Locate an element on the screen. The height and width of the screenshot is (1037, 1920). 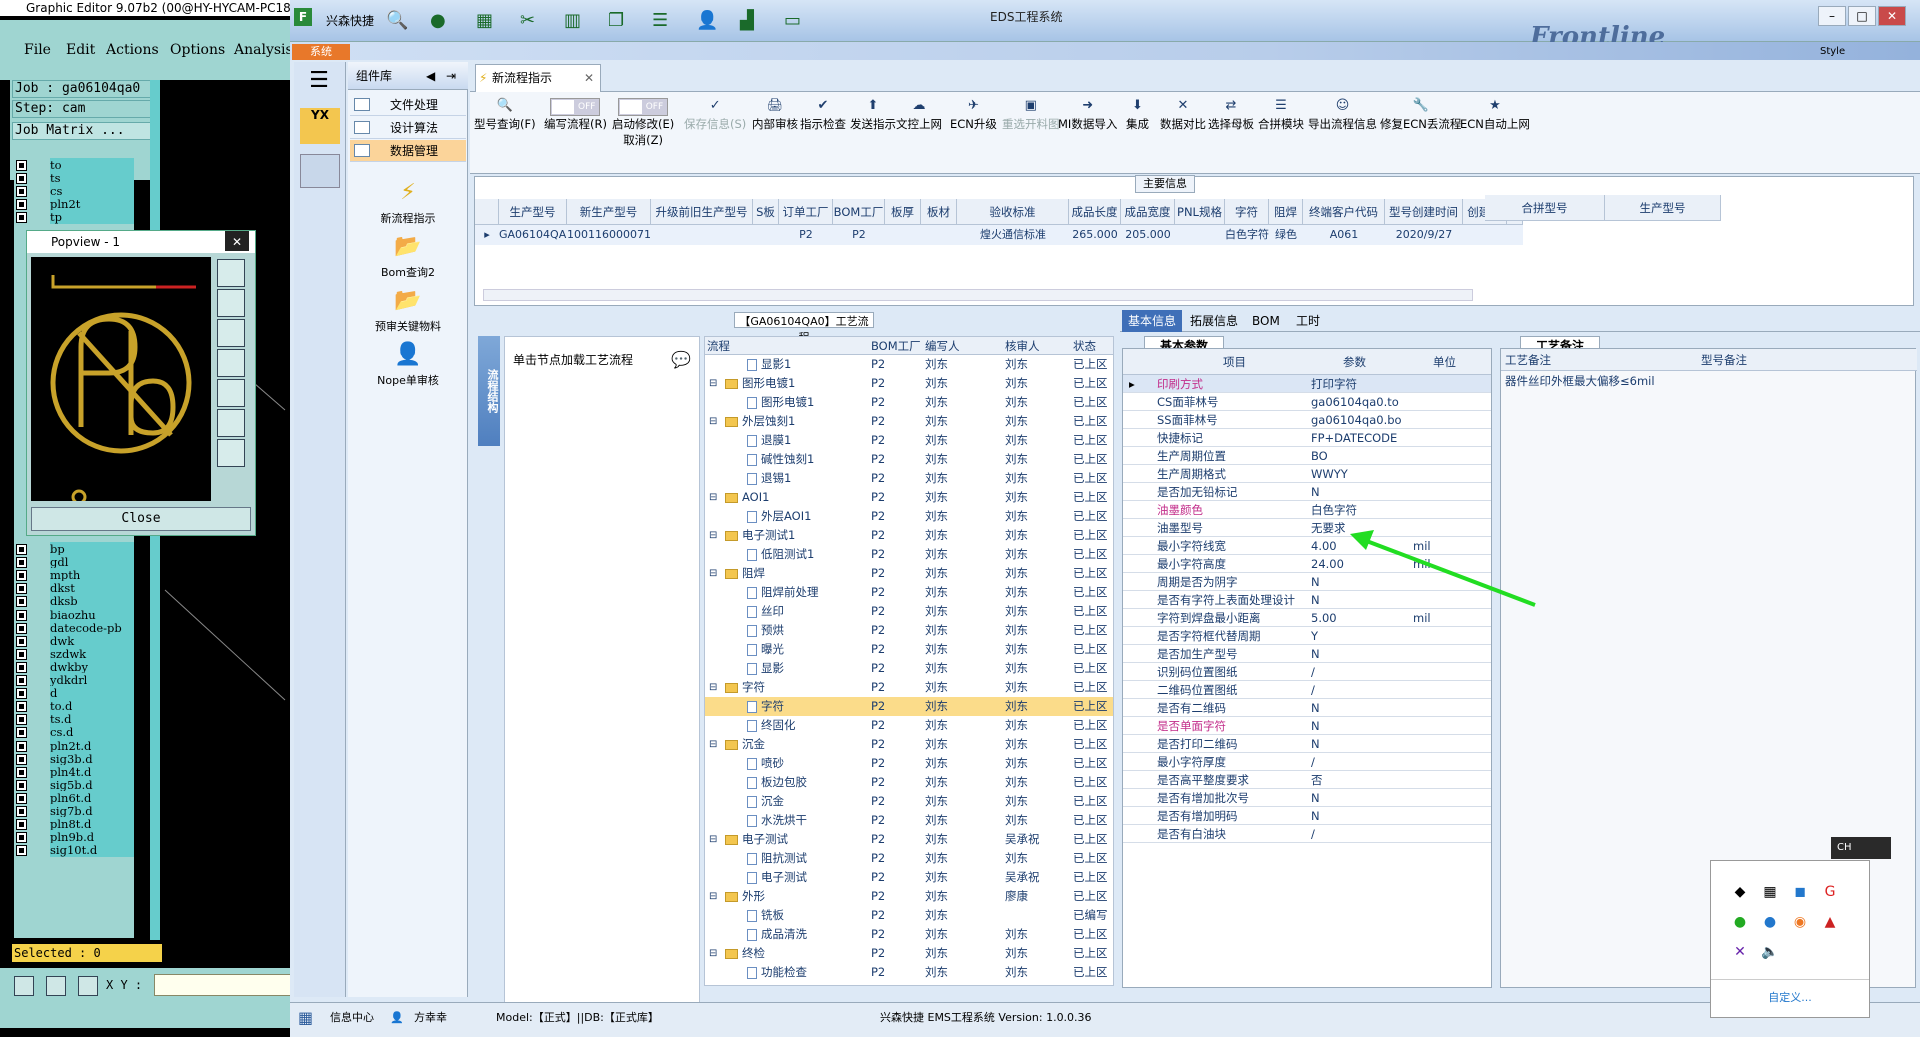
param-row: SS面菲林号 ga06104qa0.bo is located at coordinates (1307, 420).